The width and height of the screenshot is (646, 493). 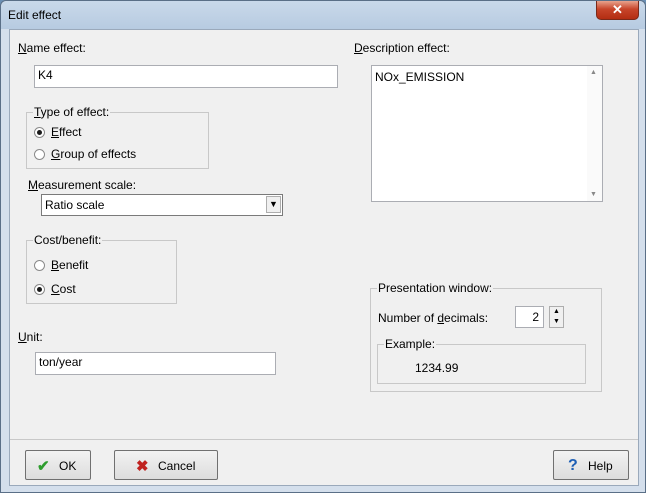 I want to click on example-group: Example: 1234.99, so click(x=481, y=360).